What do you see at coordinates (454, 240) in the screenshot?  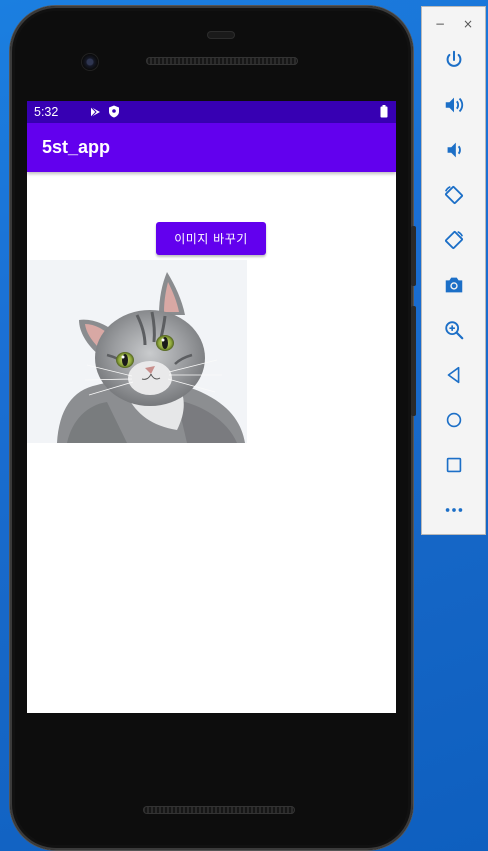 I see `rotate-right-icon` at bounding box center [454, 240].